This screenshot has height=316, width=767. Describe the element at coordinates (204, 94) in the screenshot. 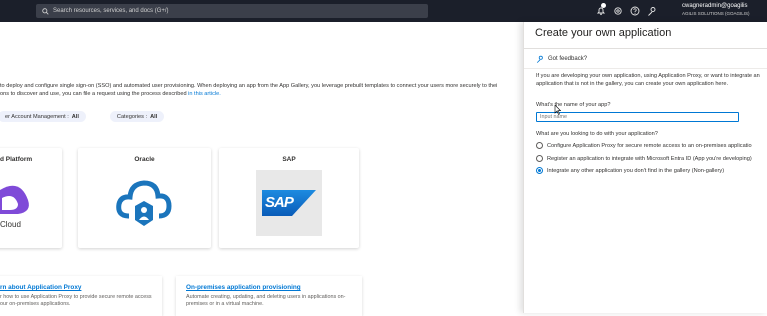

I see `this-article-link: in this article.` at that location.